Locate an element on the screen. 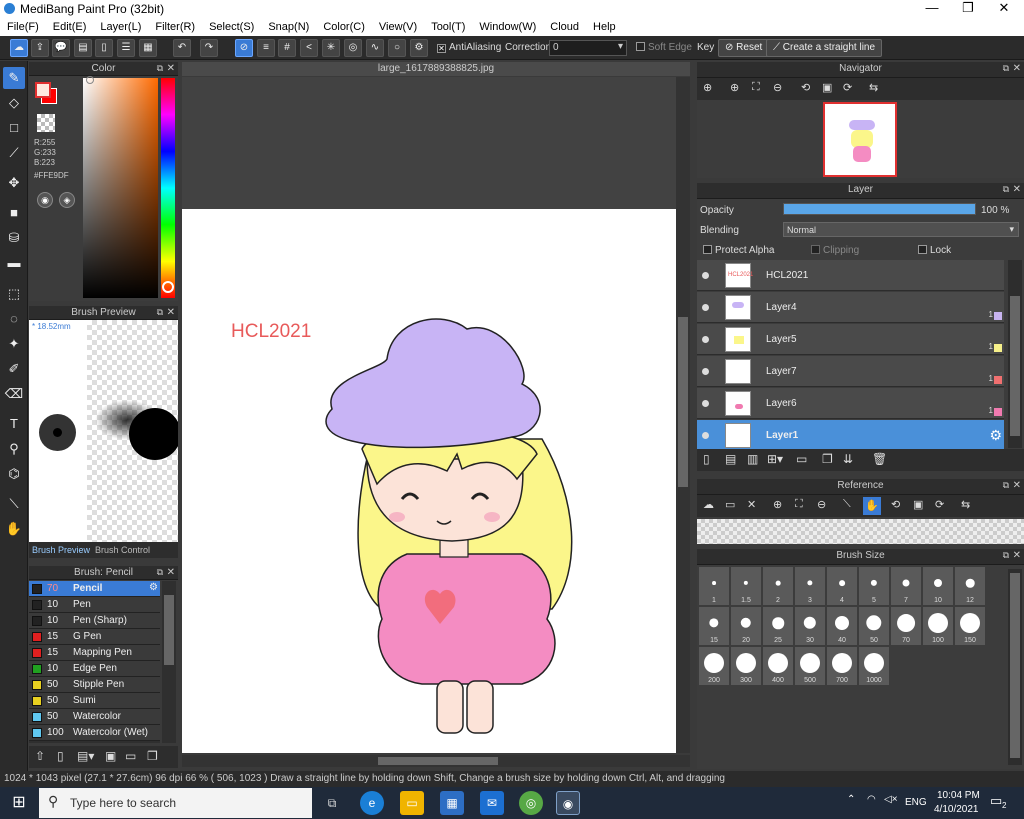 The width and height of the screenshot is (1024, 819). radial-snap-icon: ✳ is located at coordinates (331, 48).